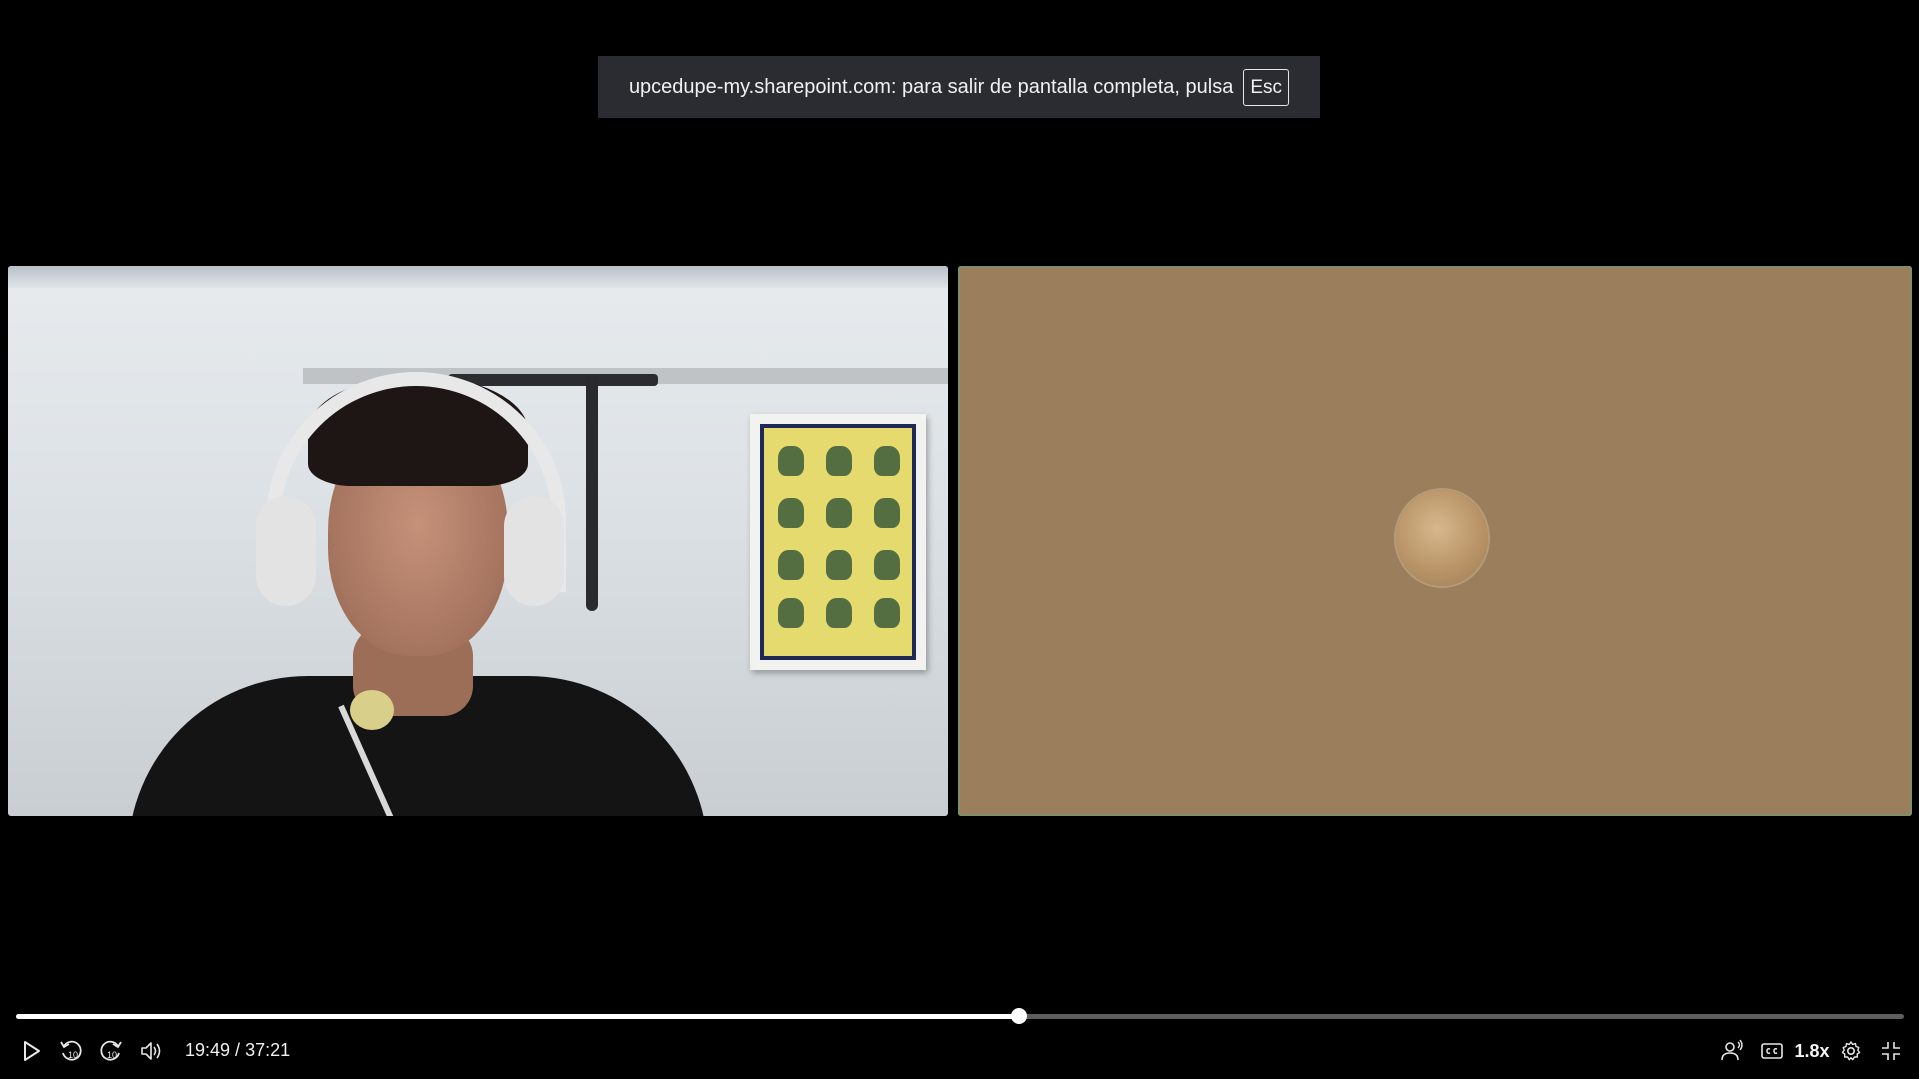  I want to click on seek-bar, so click(960, 1016).